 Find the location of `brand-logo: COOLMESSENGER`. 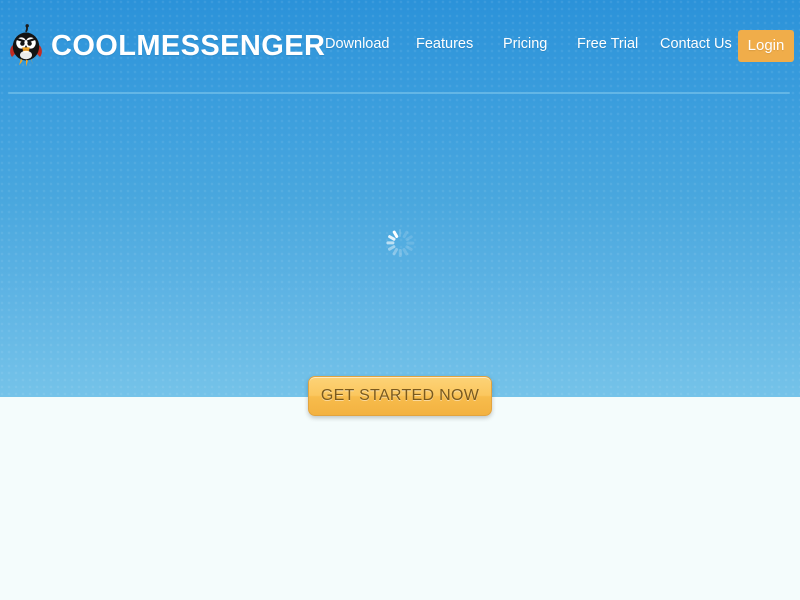

brand-logo: COOLMESSENGER is located at coordinates (166, 46).